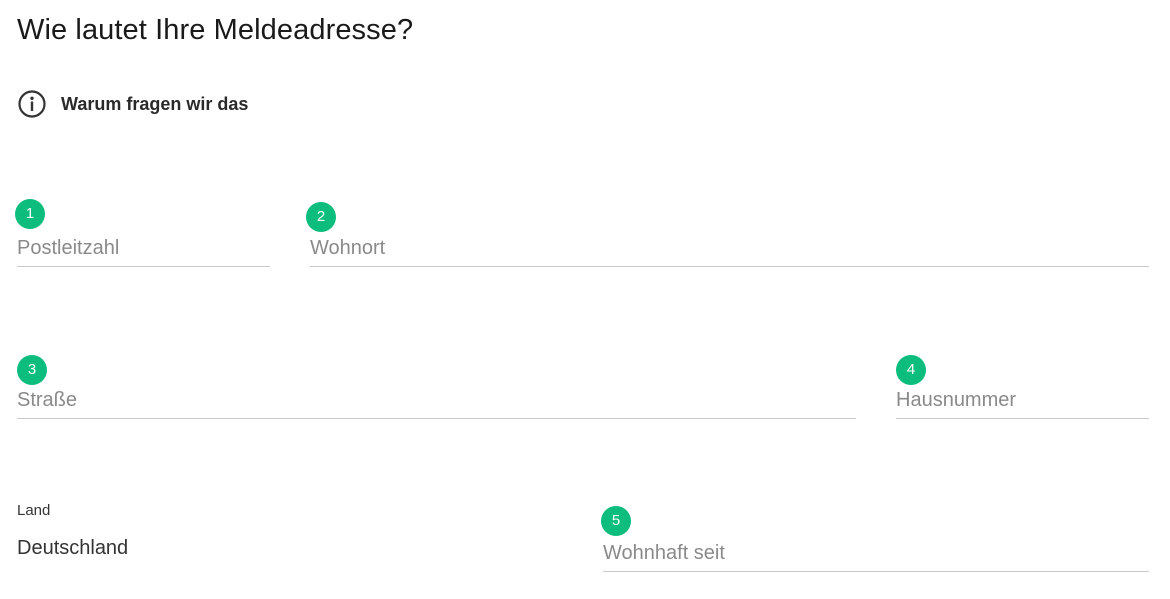  What do you see at coordinates (616, 521) in the screenshot?
I see `marker-badge-5: 5` at bounding box center [616, 521].